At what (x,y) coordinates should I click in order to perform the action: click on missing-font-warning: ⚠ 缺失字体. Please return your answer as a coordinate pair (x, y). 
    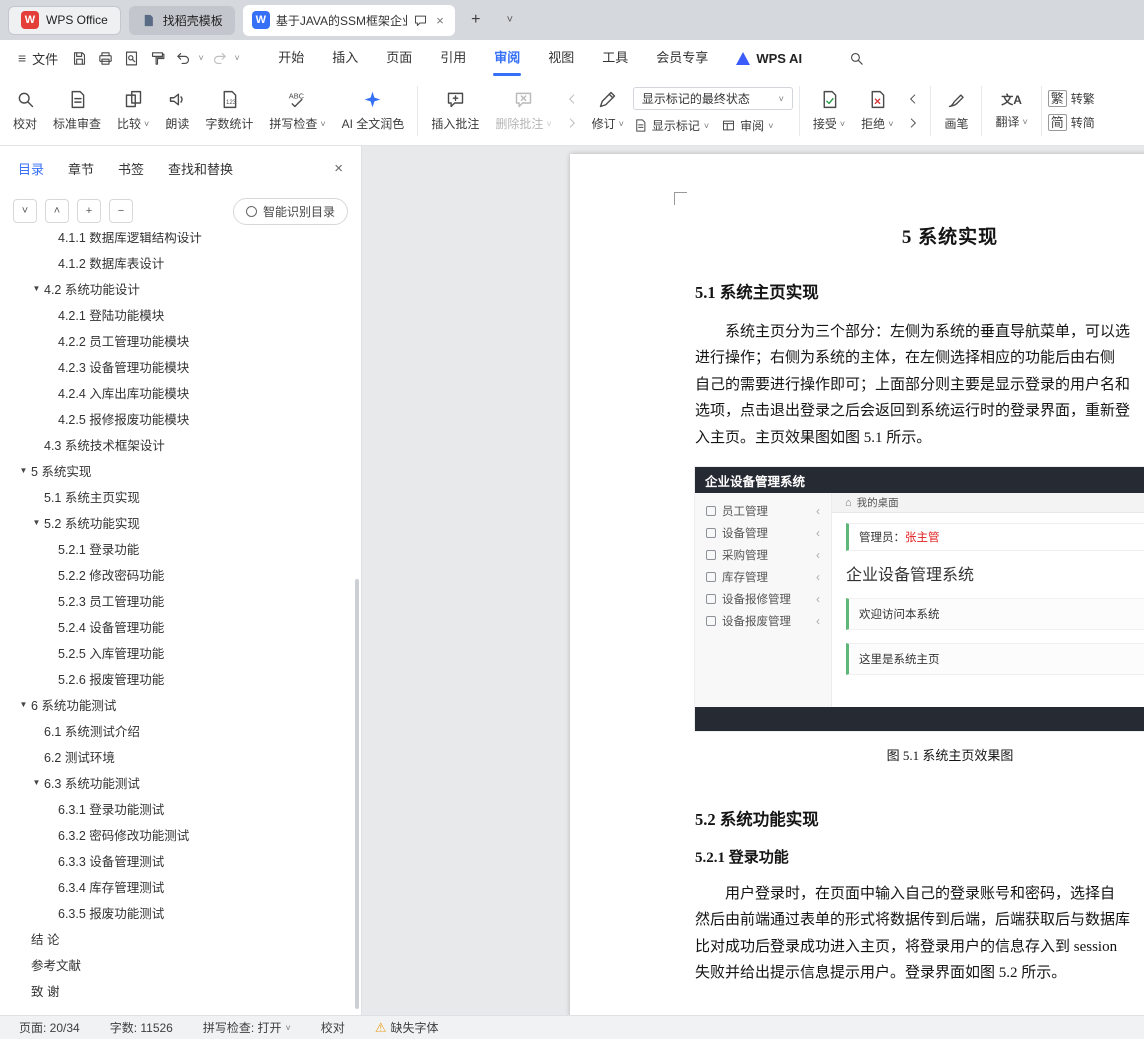
    Looking at the image, I should click on (407, 1027).